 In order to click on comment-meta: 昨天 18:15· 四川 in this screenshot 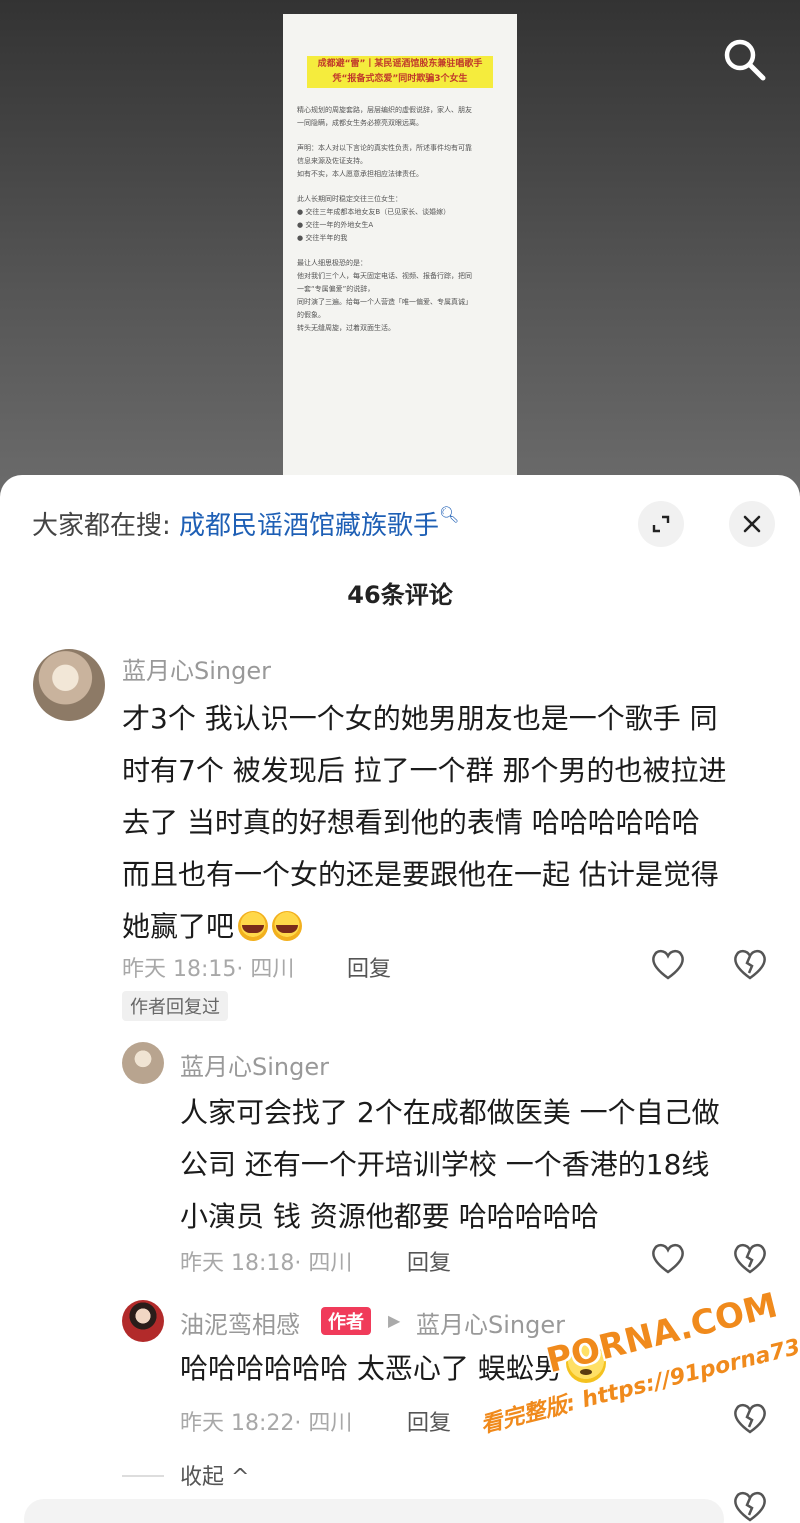, I will do `click(208, 969)`.